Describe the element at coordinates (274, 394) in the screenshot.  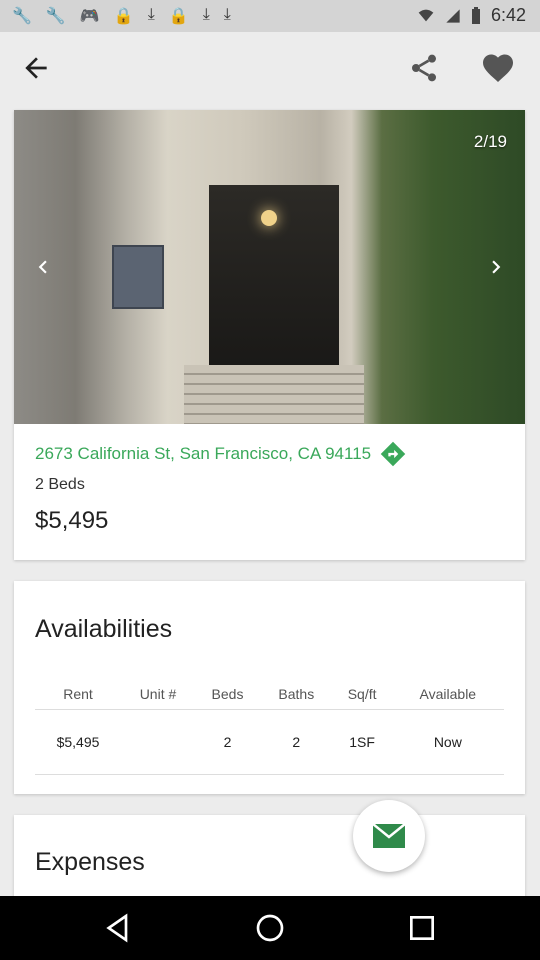
I see `entry-stairs` at that location.